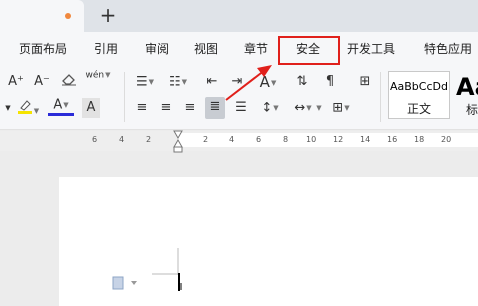 This screenshot has height=306, width=478. I want to click on margin-corner-marks-icon, so click(165, 261).